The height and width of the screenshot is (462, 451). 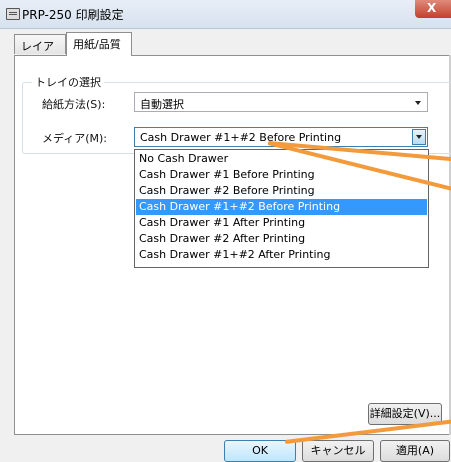 What do you see at coordinates (99, 44) in the screenshot?
I see `tab-paper-quality: 用紙/品質` at bounding box center [99, 44].